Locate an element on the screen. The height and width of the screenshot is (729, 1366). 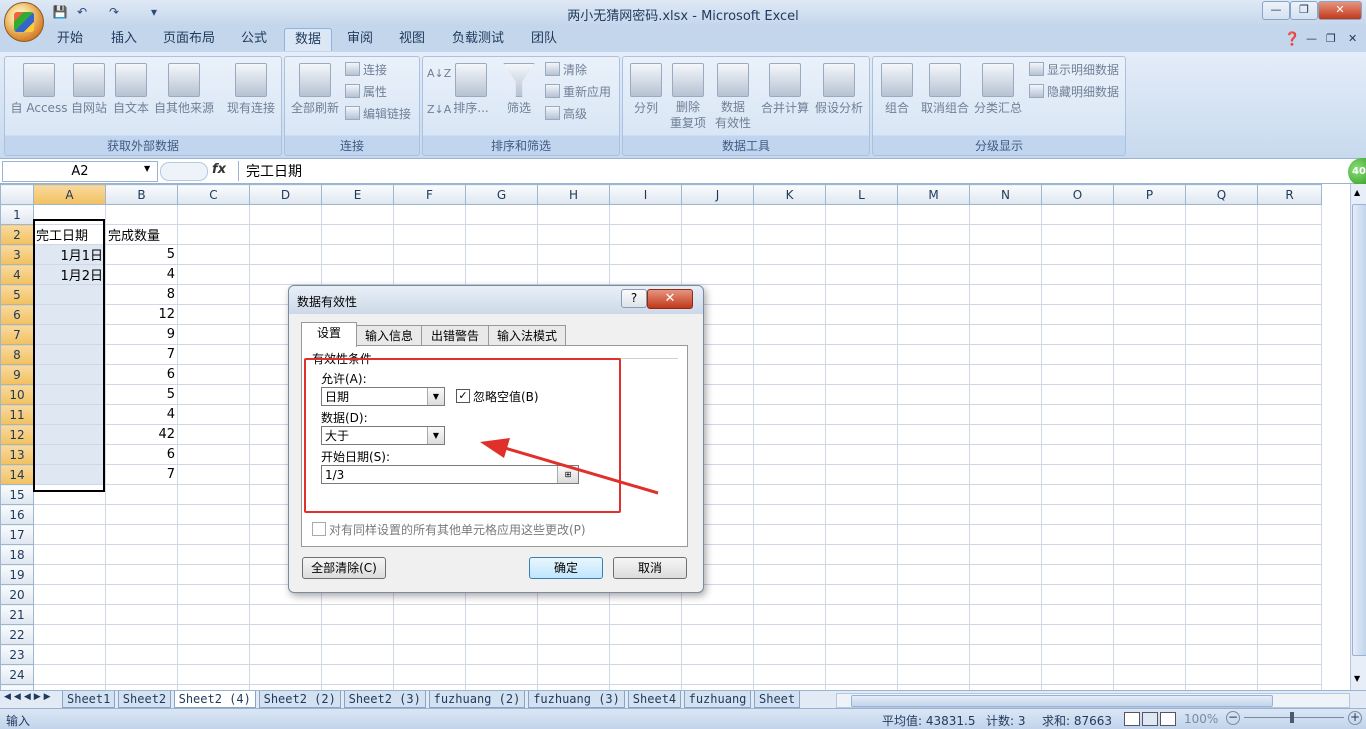
cell-r14 is located at coordinates (1289, 474).